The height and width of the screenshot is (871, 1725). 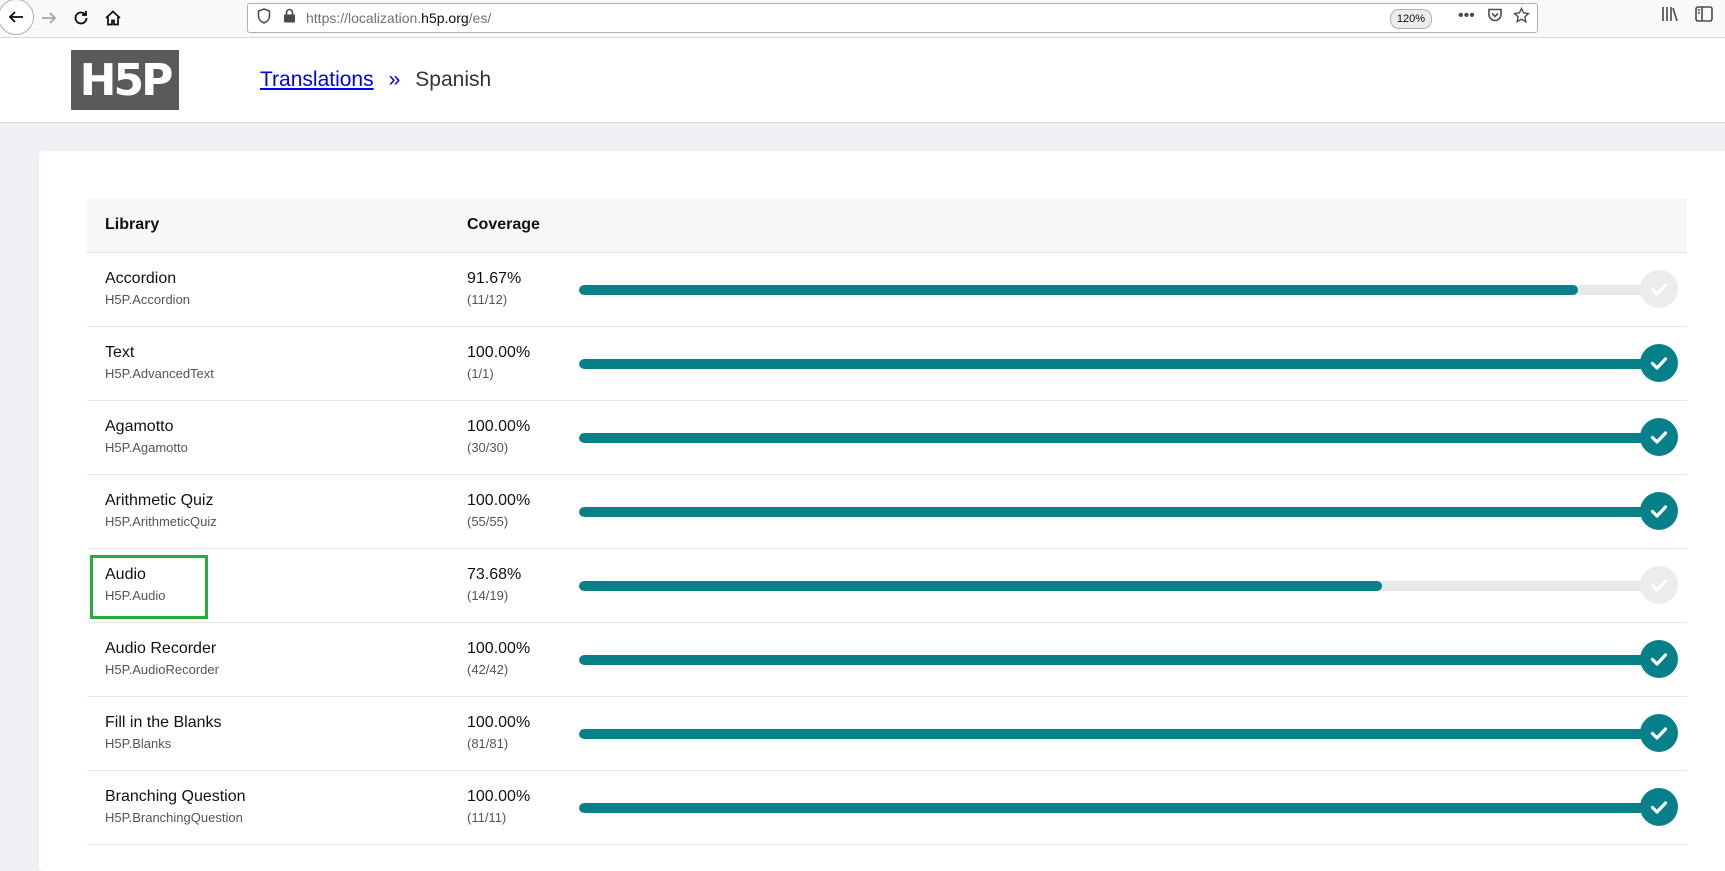 What do you see at coordinates (488, 743) in the screenshot?
I see `coverage-count: (81/81)` at bounding box center [488, 743].